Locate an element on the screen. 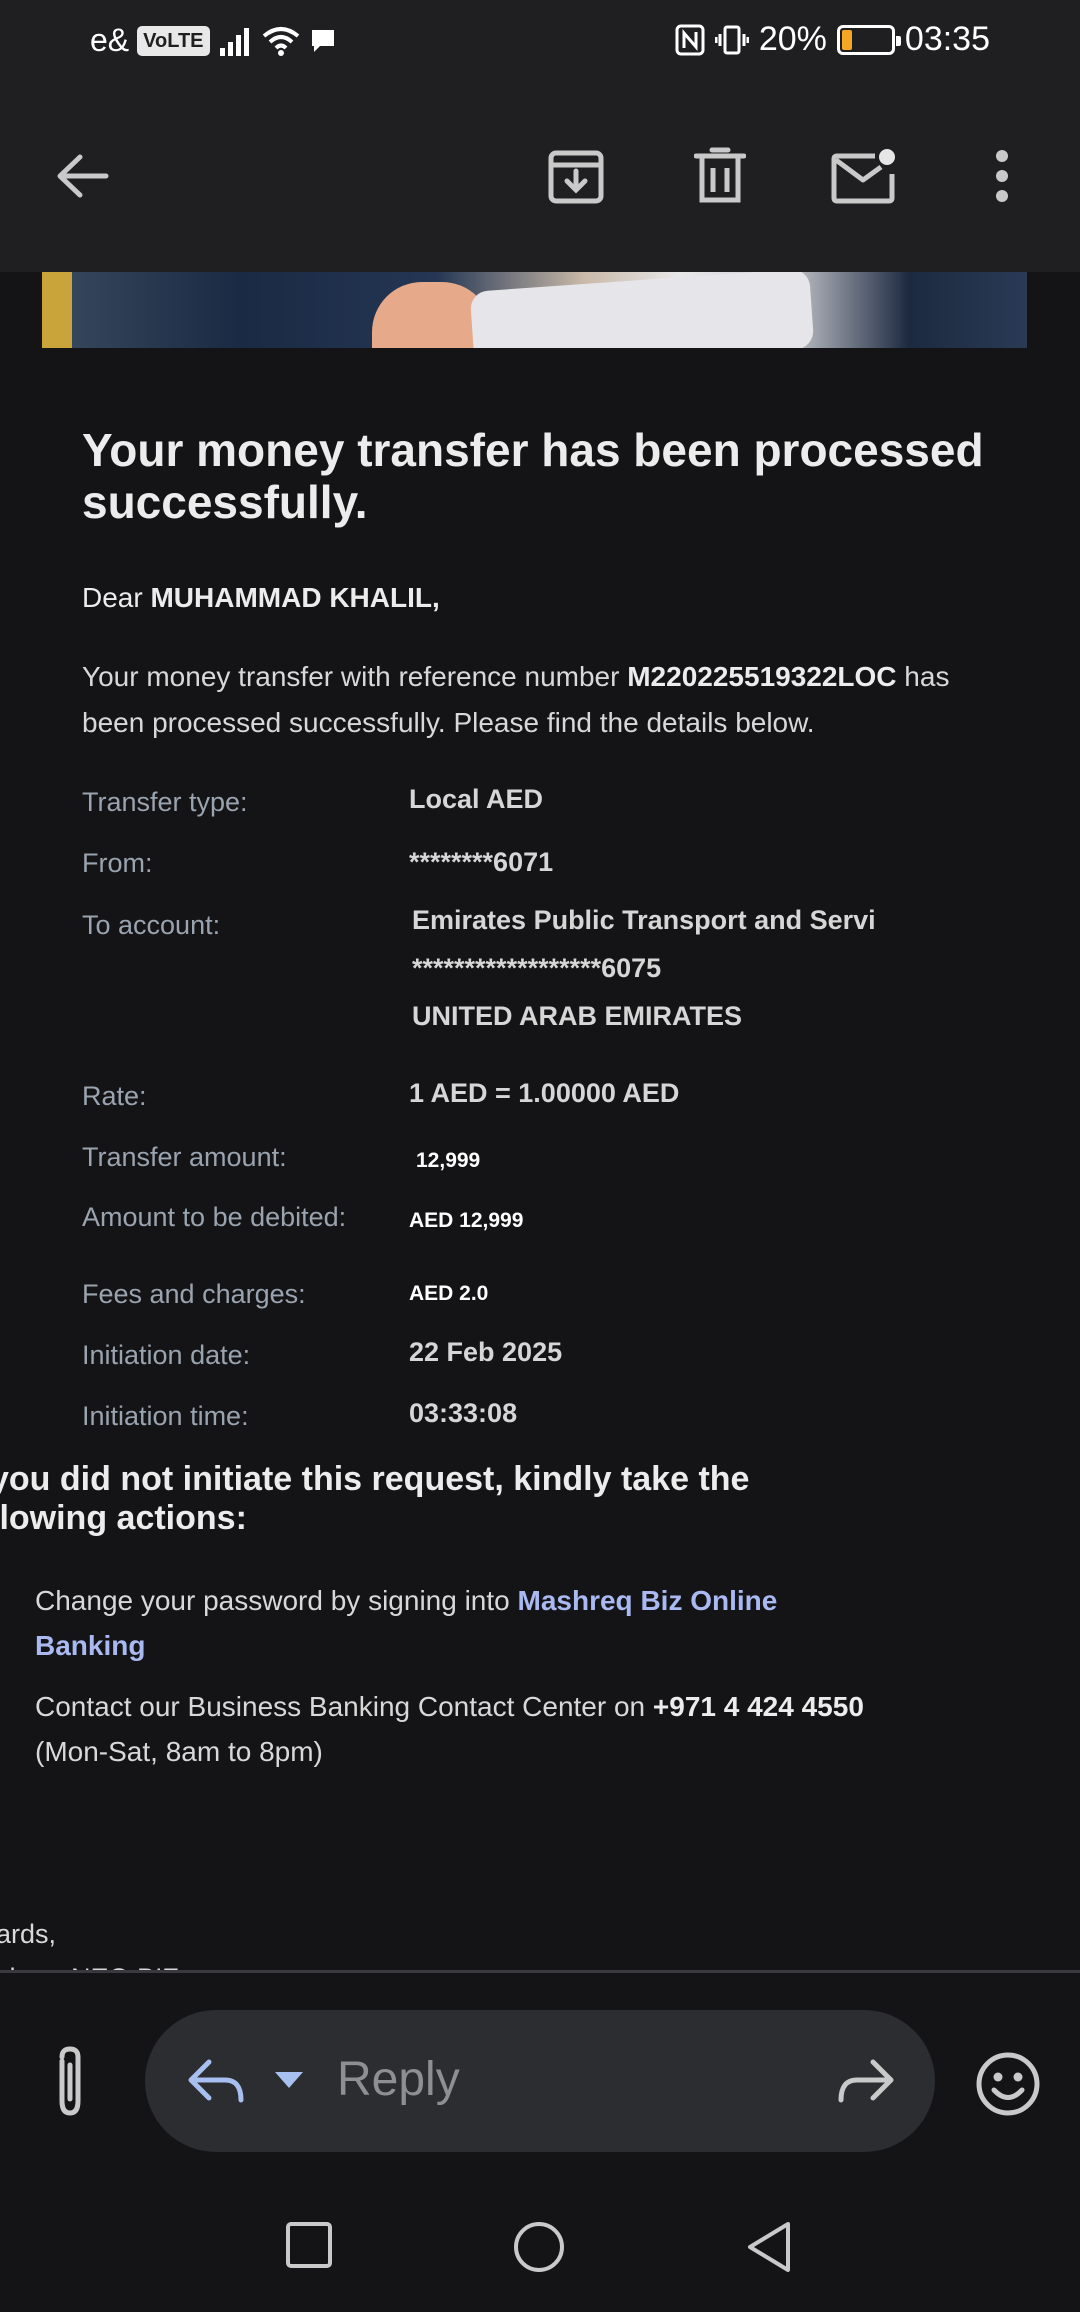 The width and height of the screenshot is (1080, 2312). detail-value: 22 Feb 2025 is located at coordinates (486, 1352).